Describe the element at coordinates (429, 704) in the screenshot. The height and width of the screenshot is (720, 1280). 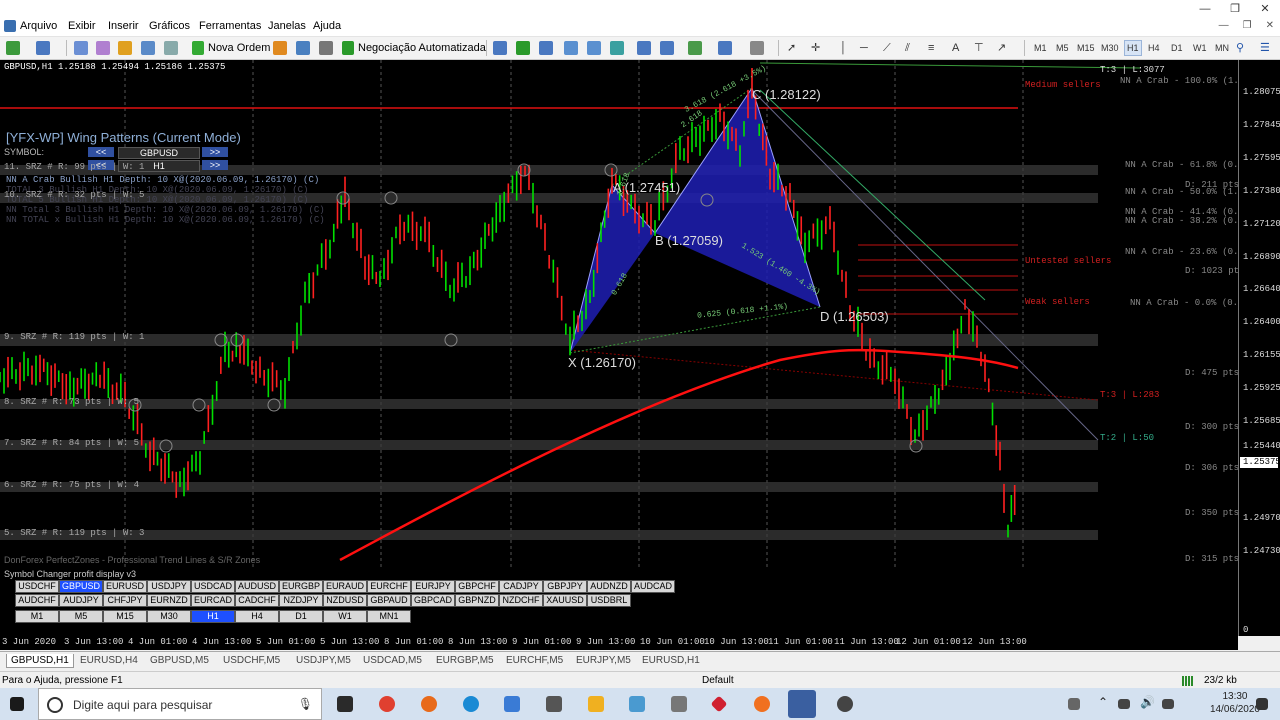
I see `firefox-icon` at that location.